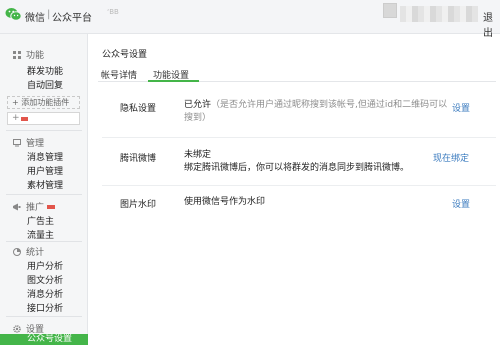 The image size is (500, 345). Describe the element at coordinates (297, 168) in the screenshot. I see `row-description: 绑定腾讯微博后，你可以将群发的消息同步到腾讯微博。` at that location.